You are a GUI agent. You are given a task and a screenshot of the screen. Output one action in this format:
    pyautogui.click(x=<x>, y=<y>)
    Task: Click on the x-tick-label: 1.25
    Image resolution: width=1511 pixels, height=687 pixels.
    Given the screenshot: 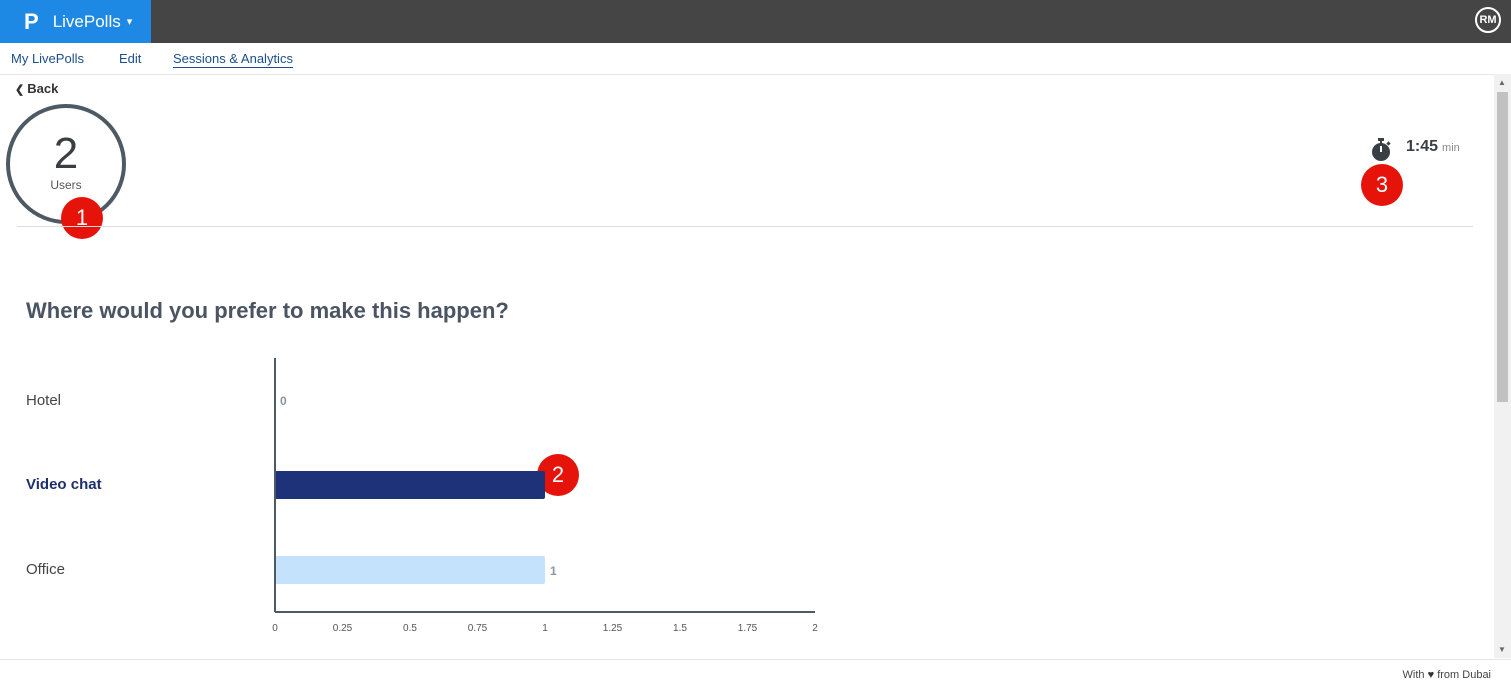 What is the action you would take?
    pyautogui.click(x=613, y=628)
    